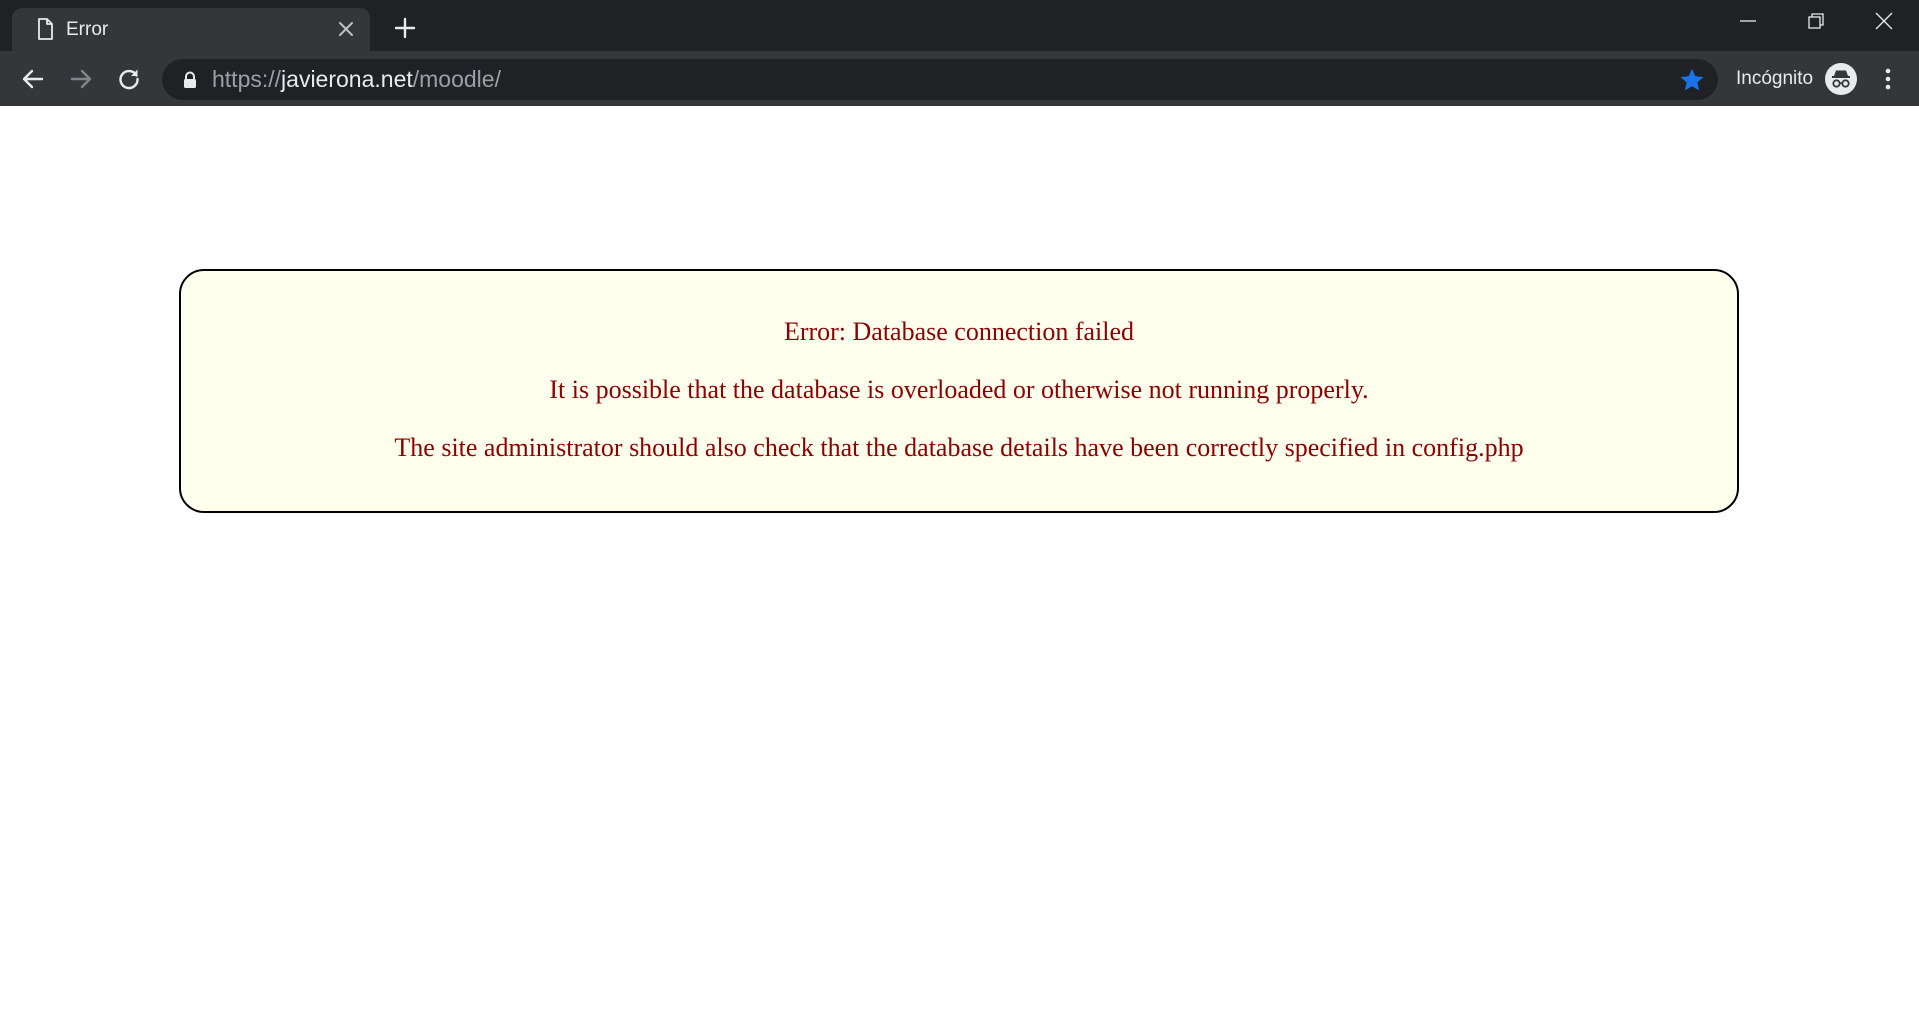 The image size is (1919, 1020). Describe the element at coordinates (1774, 78) in the screenshot. I see `incognito-label: Incógnito` at that location.